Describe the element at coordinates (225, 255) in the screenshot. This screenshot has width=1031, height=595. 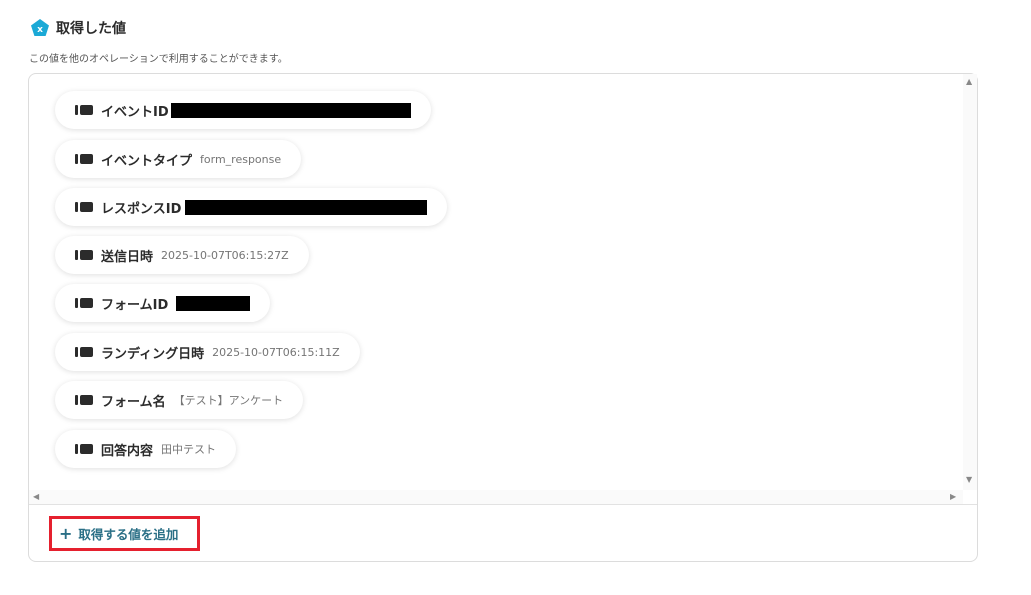
I see `value-chip-value: 2025-10-07T06:15:27Z` at that location.